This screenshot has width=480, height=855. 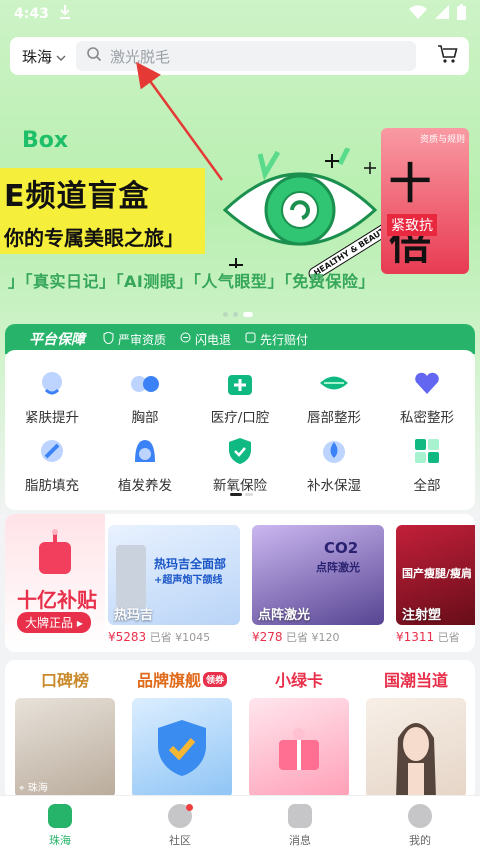 I want to click on rank-title: 口碑榜, so click(x=64, y=680).